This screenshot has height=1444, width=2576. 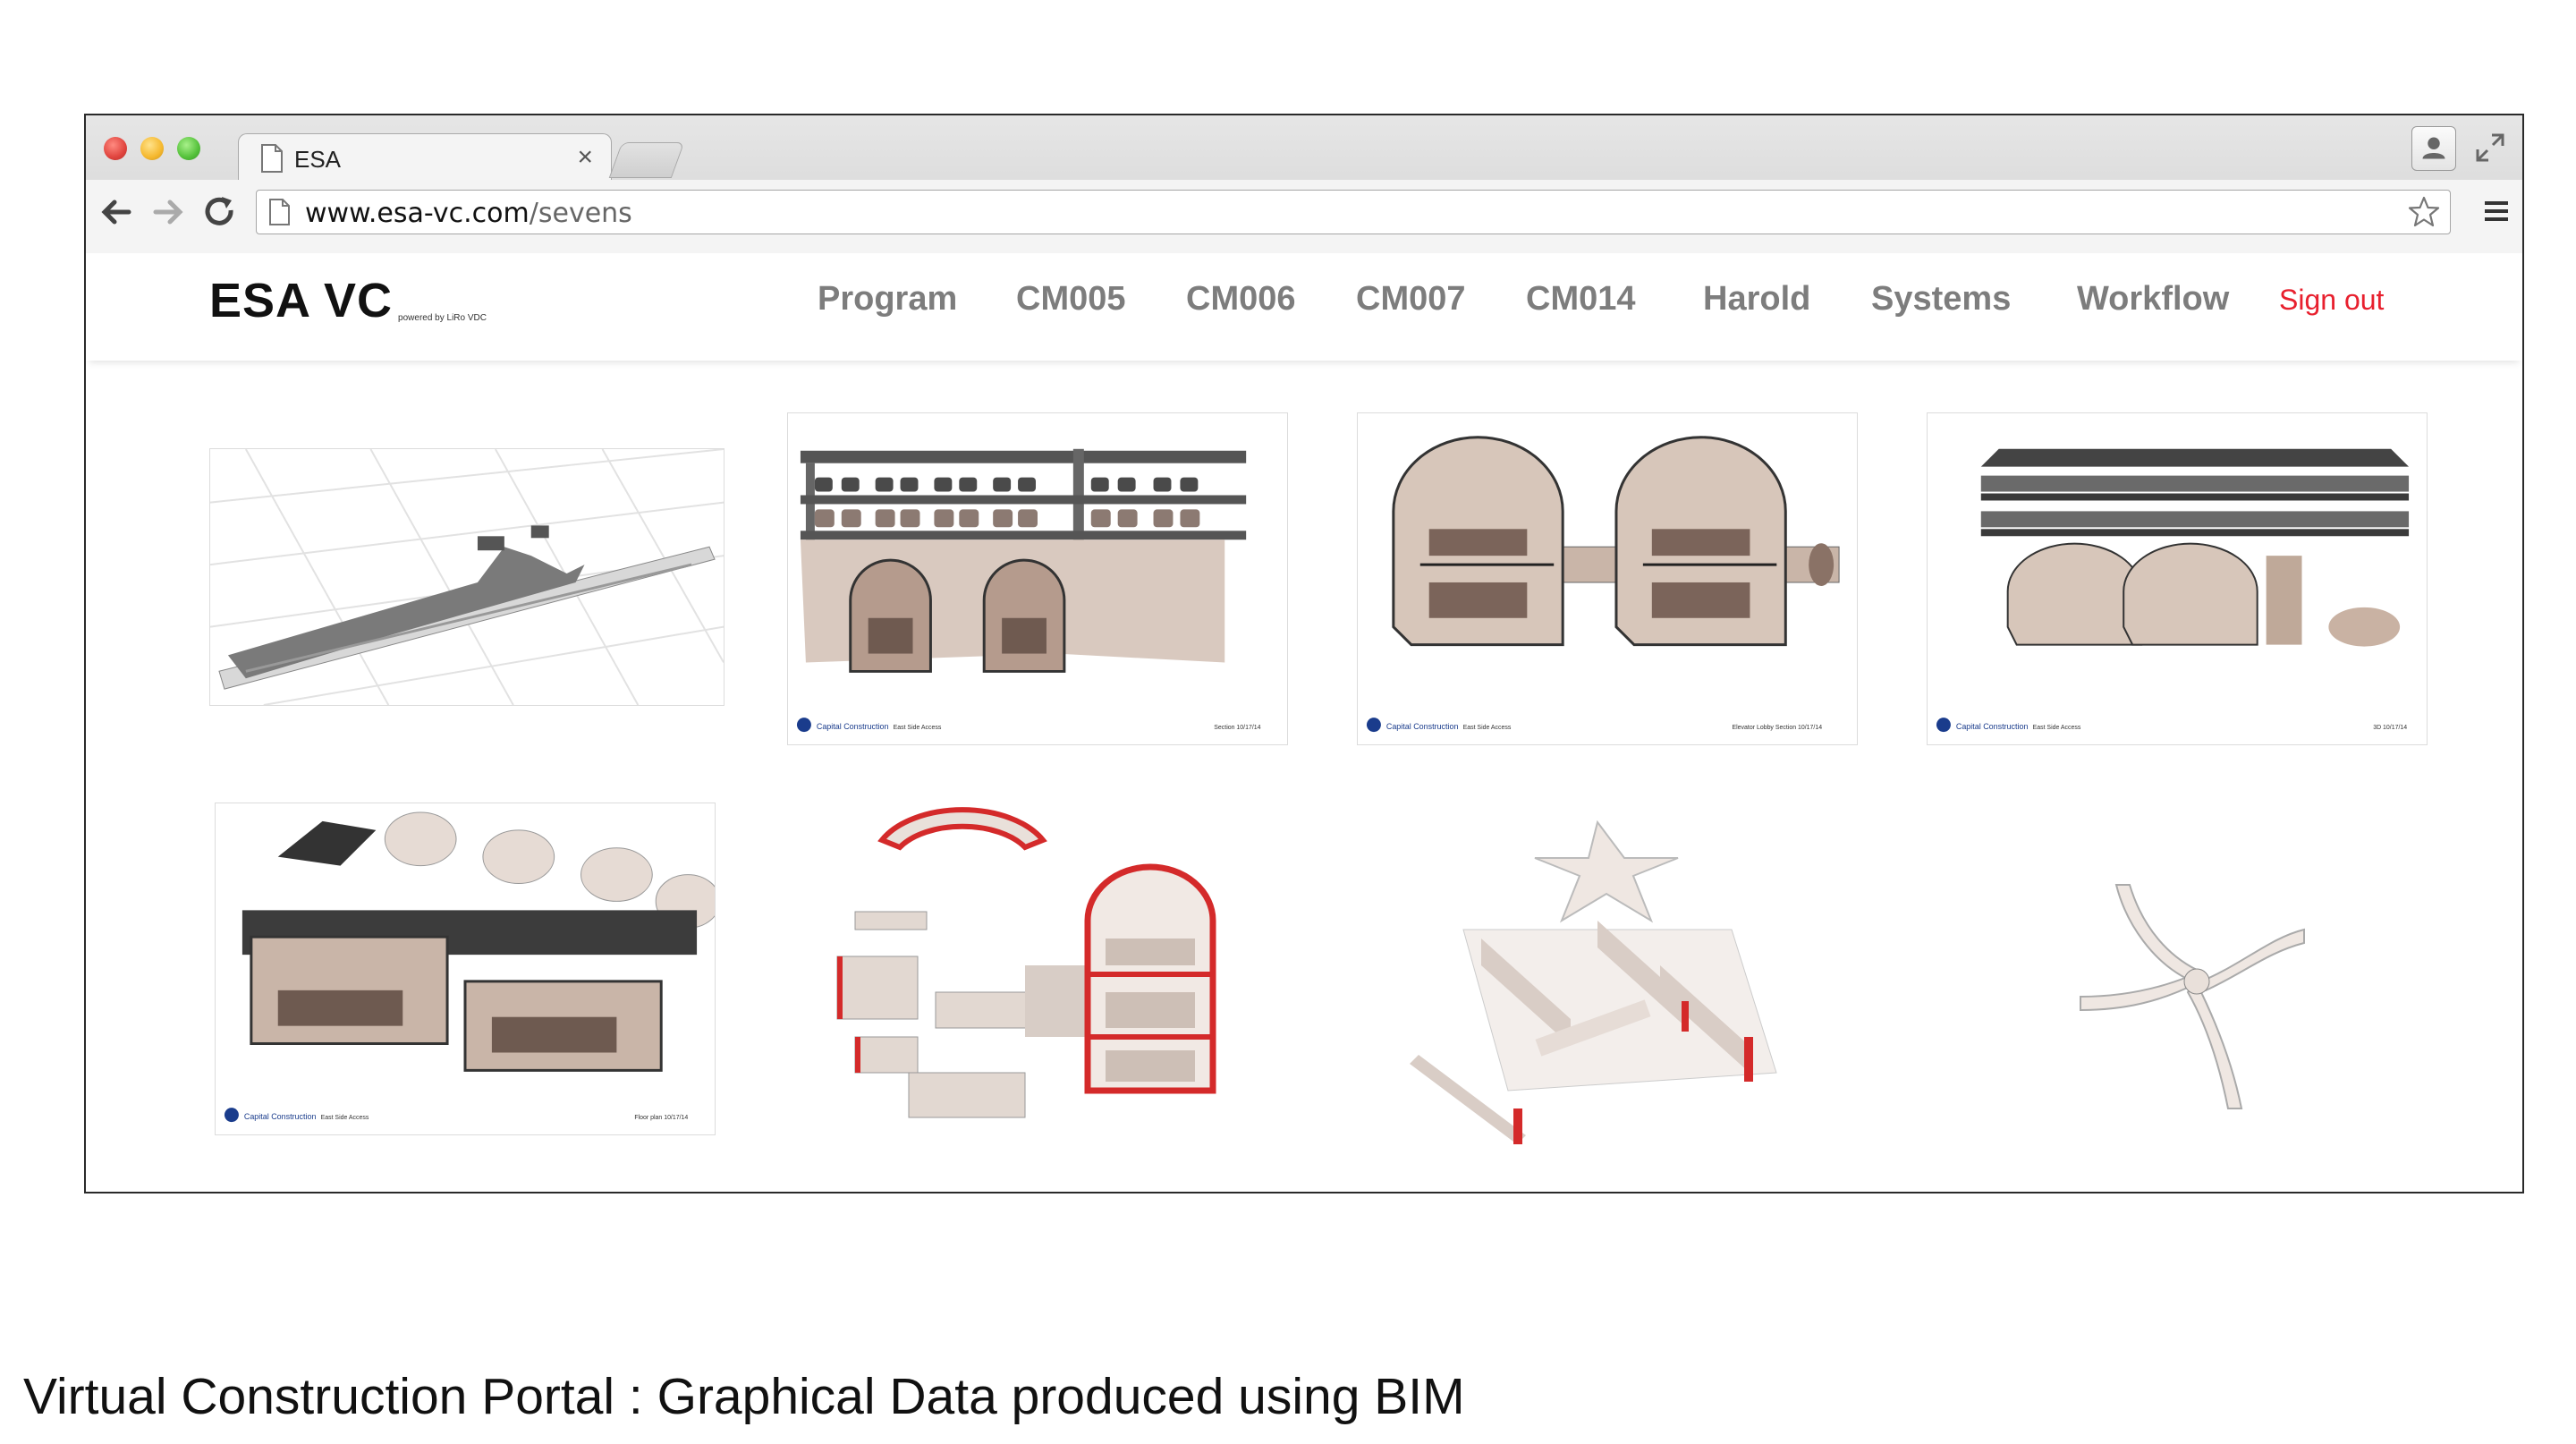 What do you see at coordinates (1071, 299) in the screenshot?
I see `nav-cm005: CM005` at bounding box center [1071, 299].